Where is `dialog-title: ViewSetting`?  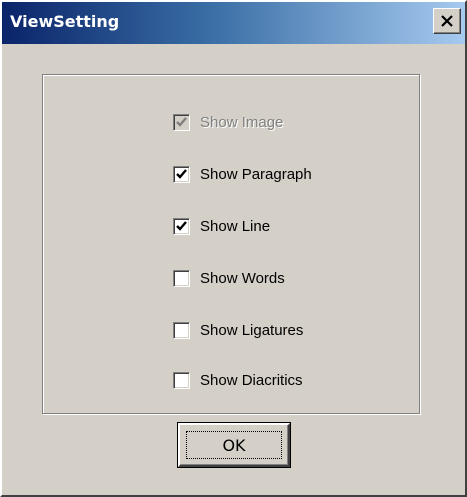 dialog-title: ViewSetting is located at coordinates (65, 21).